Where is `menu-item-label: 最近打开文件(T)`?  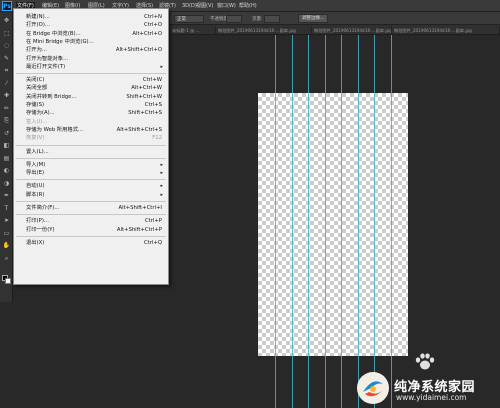 menu-item-label: 最近打开文件(T) is located at coordinates (46, 66).